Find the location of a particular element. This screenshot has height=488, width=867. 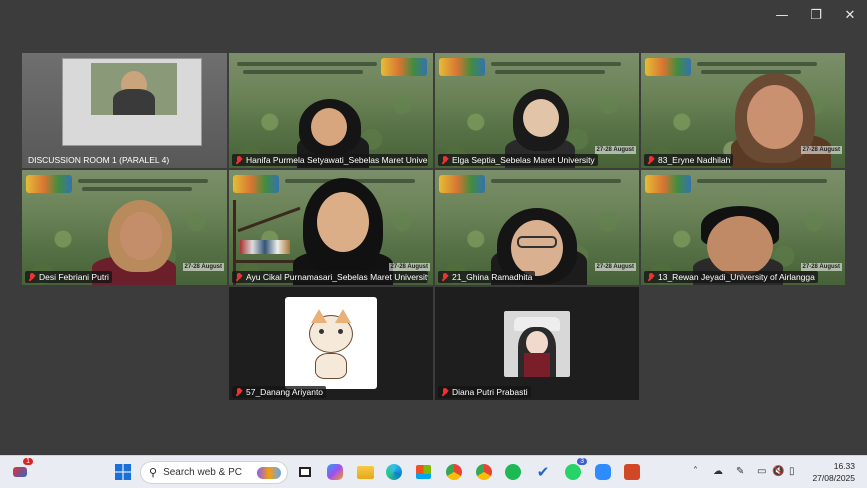

search-icon: ⚲ is located at coordinates (153, 472).